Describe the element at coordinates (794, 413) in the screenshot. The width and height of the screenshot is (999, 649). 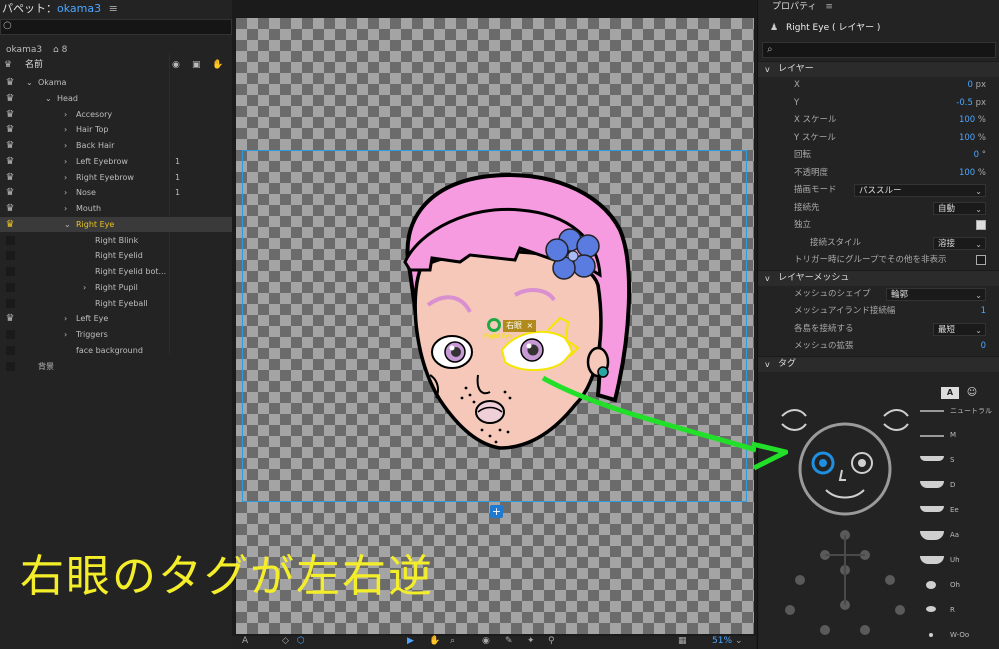
I see `tag-left-eyebrow` at that location.